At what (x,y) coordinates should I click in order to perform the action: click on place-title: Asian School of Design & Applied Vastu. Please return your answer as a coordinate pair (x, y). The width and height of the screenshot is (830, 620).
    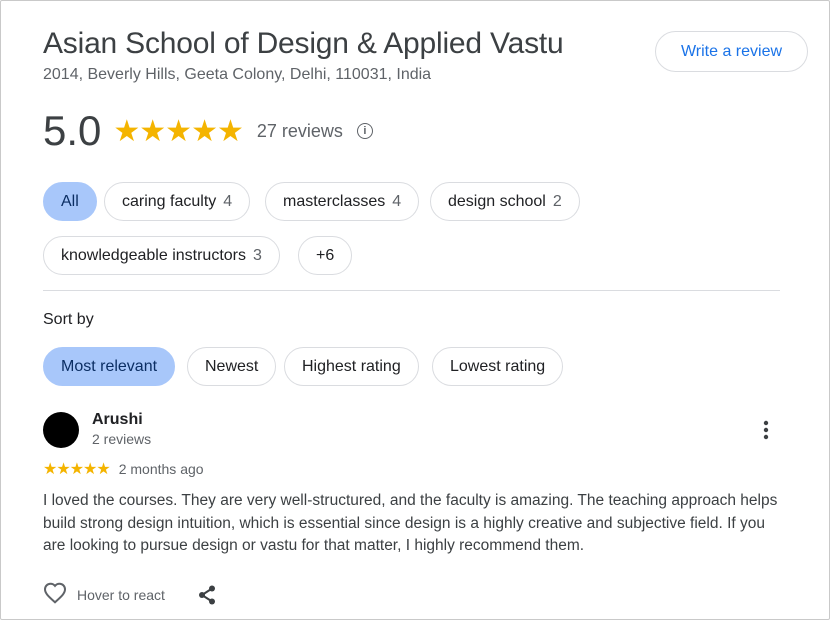
    Looking at the image, I should click on (303, 43).